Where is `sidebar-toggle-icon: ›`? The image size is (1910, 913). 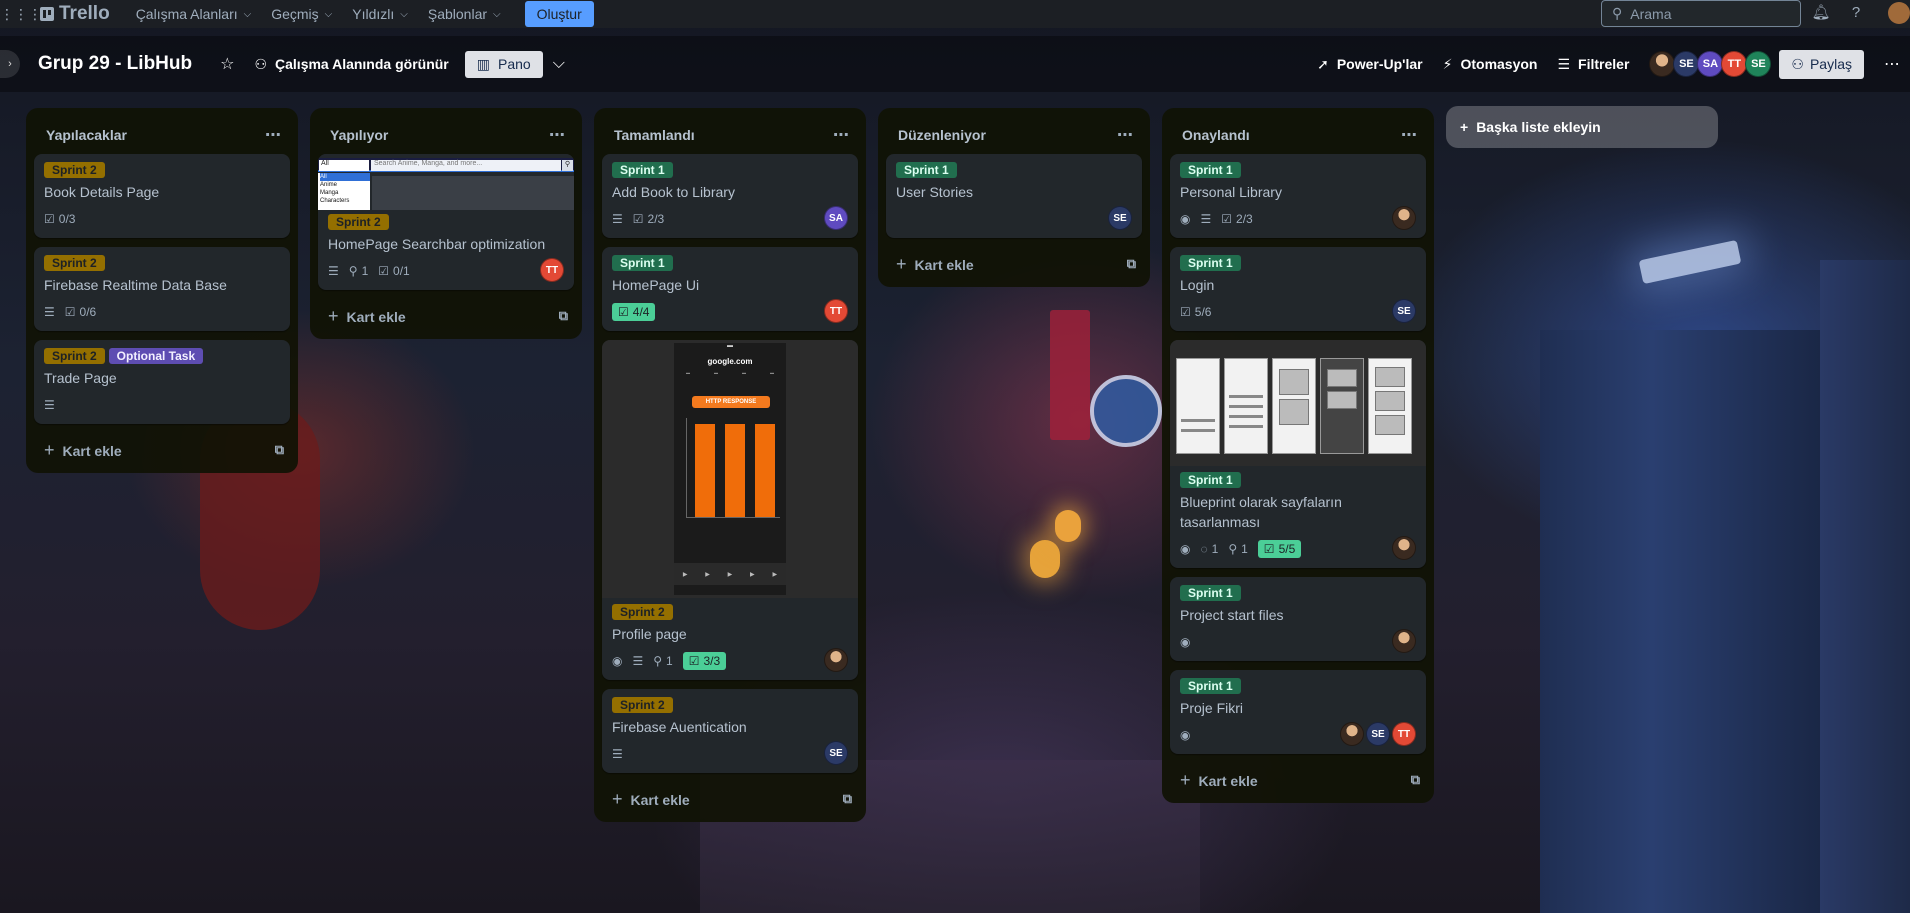
sidebar-toggle-icon: › is located at coordinates (10, 64).